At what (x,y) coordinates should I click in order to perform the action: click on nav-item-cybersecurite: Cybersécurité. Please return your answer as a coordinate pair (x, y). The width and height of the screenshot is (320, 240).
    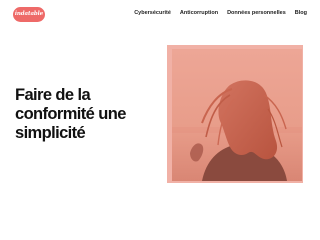
    Looking at the image, I should click on (152, 13).